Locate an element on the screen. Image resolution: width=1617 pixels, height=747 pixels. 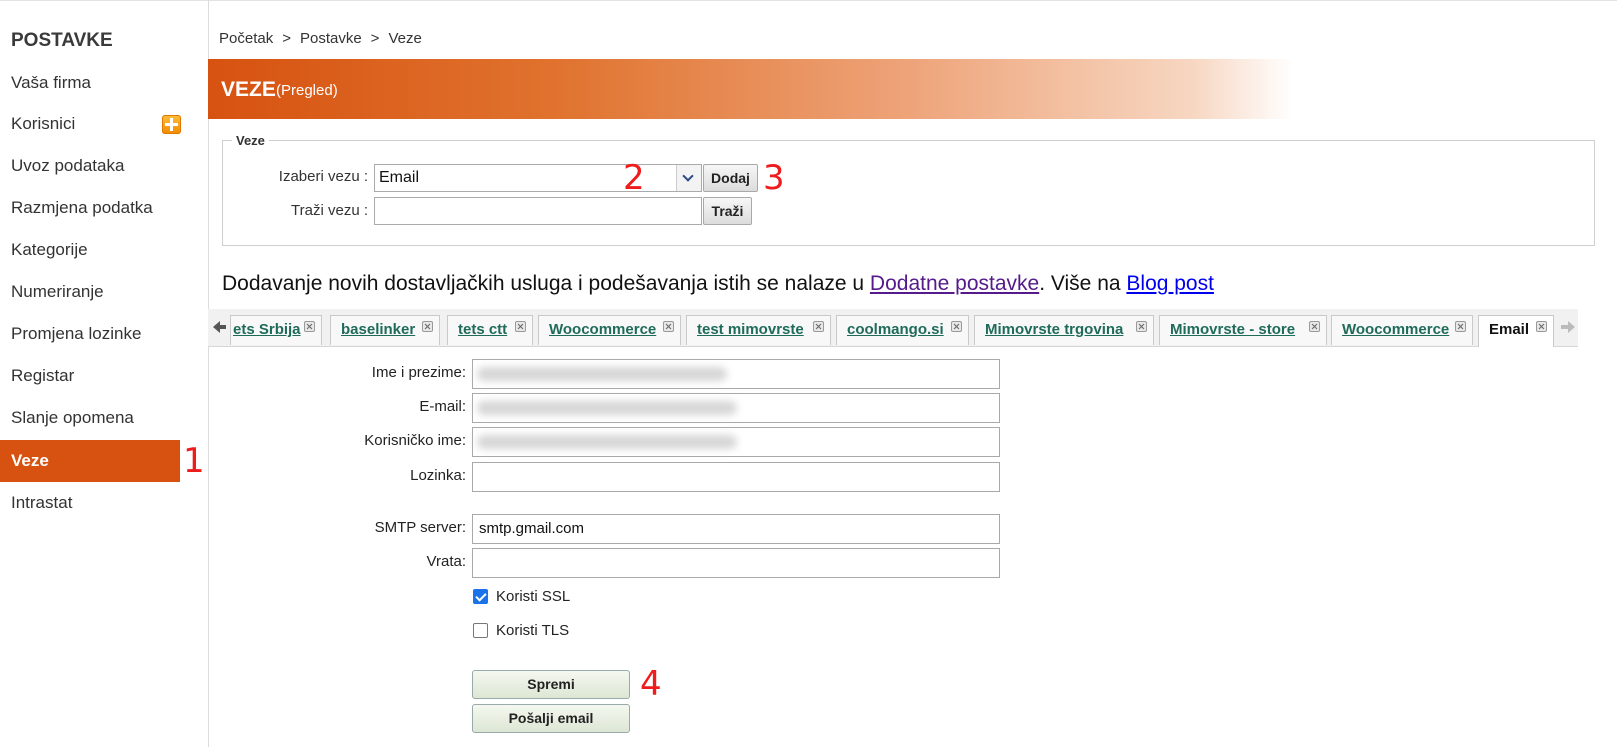
tab-email: Email is located at coordinates (1516, 331).